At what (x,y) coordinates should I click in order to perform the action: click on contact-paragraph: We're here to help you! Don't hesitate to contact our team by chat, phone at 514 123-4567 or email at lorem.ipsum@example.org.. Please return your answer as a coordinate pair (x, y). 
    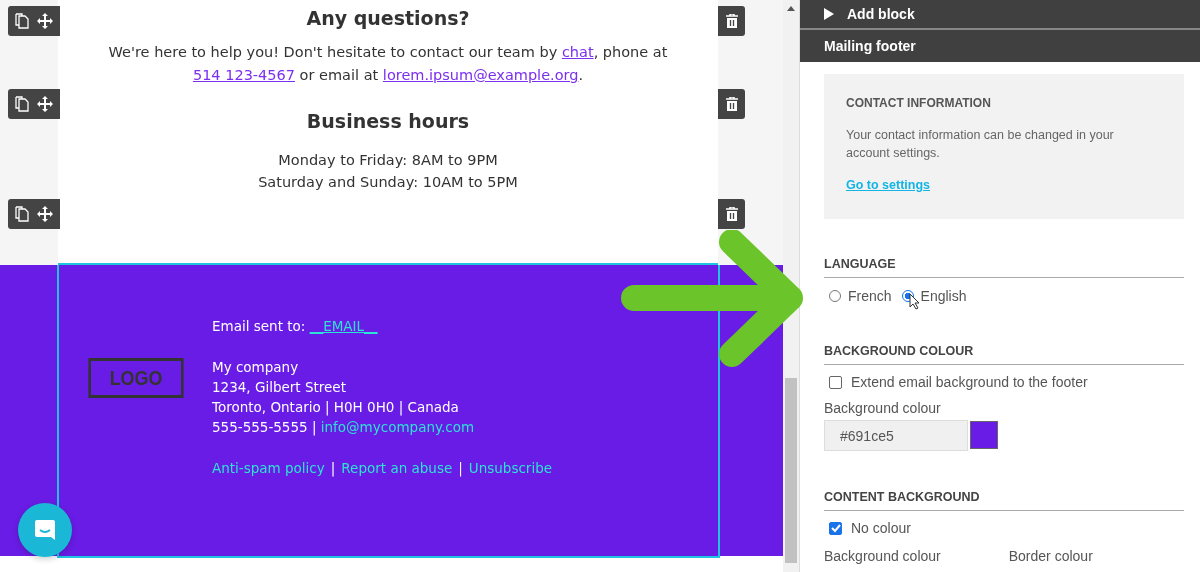
    Looking at the image, I should click on (388, 64).